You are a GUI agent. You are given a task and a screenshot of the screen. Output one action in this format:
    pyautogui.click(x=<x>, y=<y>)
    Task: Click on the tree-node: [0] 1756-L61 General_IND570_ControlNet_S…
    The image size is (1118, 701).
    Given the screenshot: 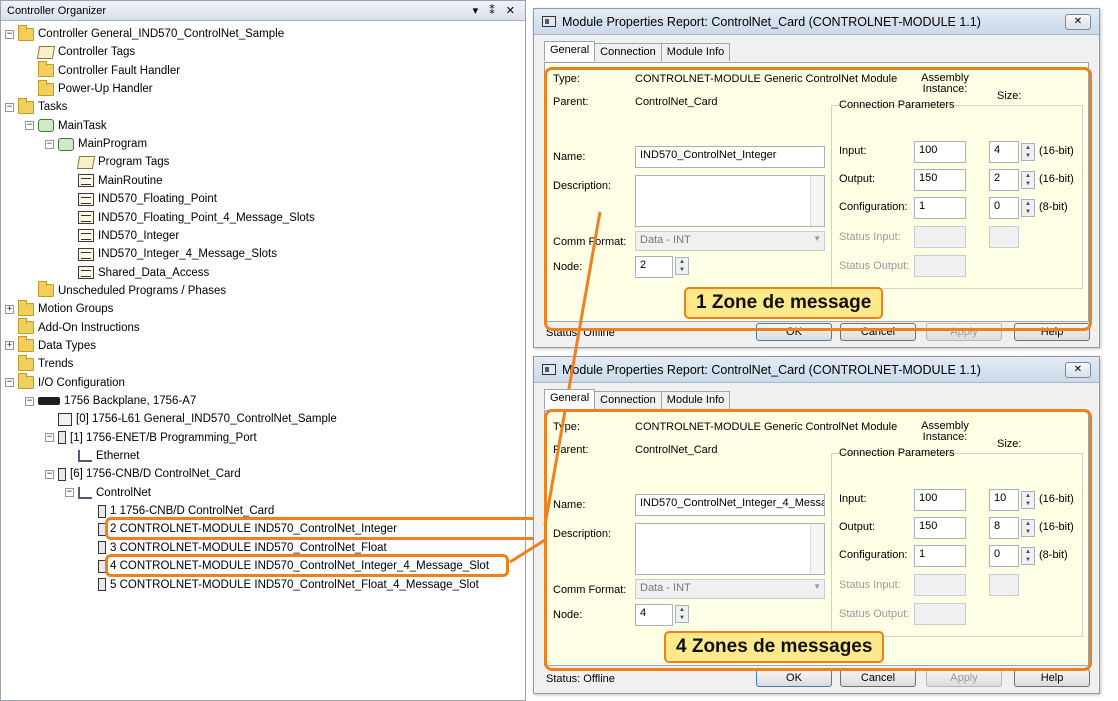 What is the action you would take?
    pyautogui.click(x=191, y=419)
    